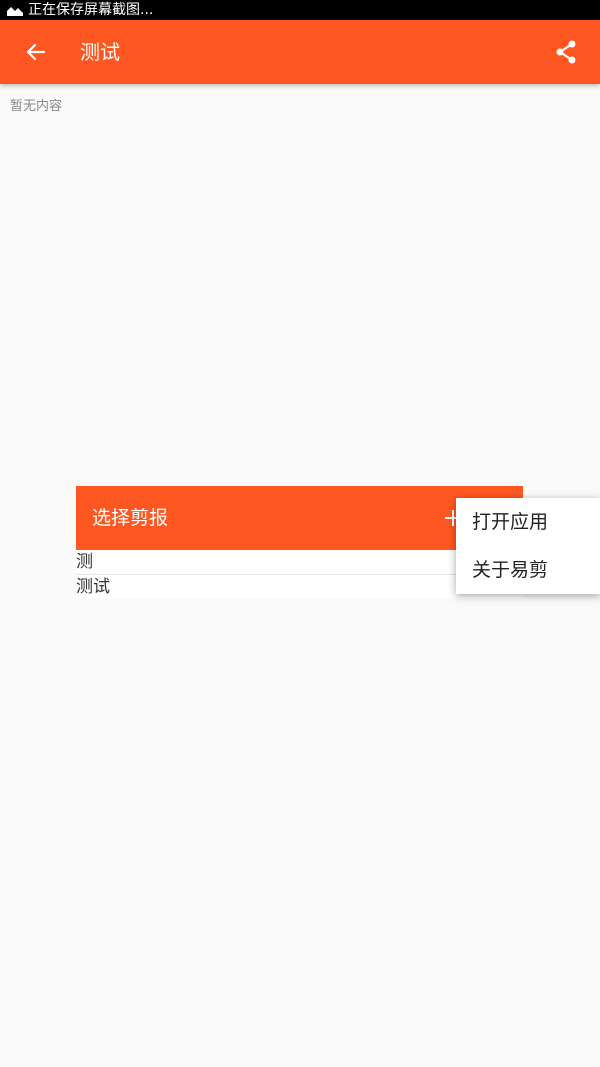  Describe the element at coordinates (130, 518) in the screenshot. I see `clip-dialog-title: 选择剪报` at that location.